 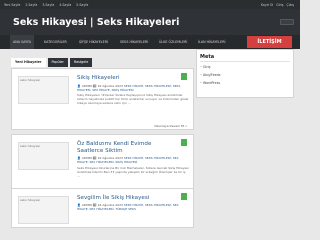 I want to click on top-link: 5.Sayfa, so click(x=82, y=5).